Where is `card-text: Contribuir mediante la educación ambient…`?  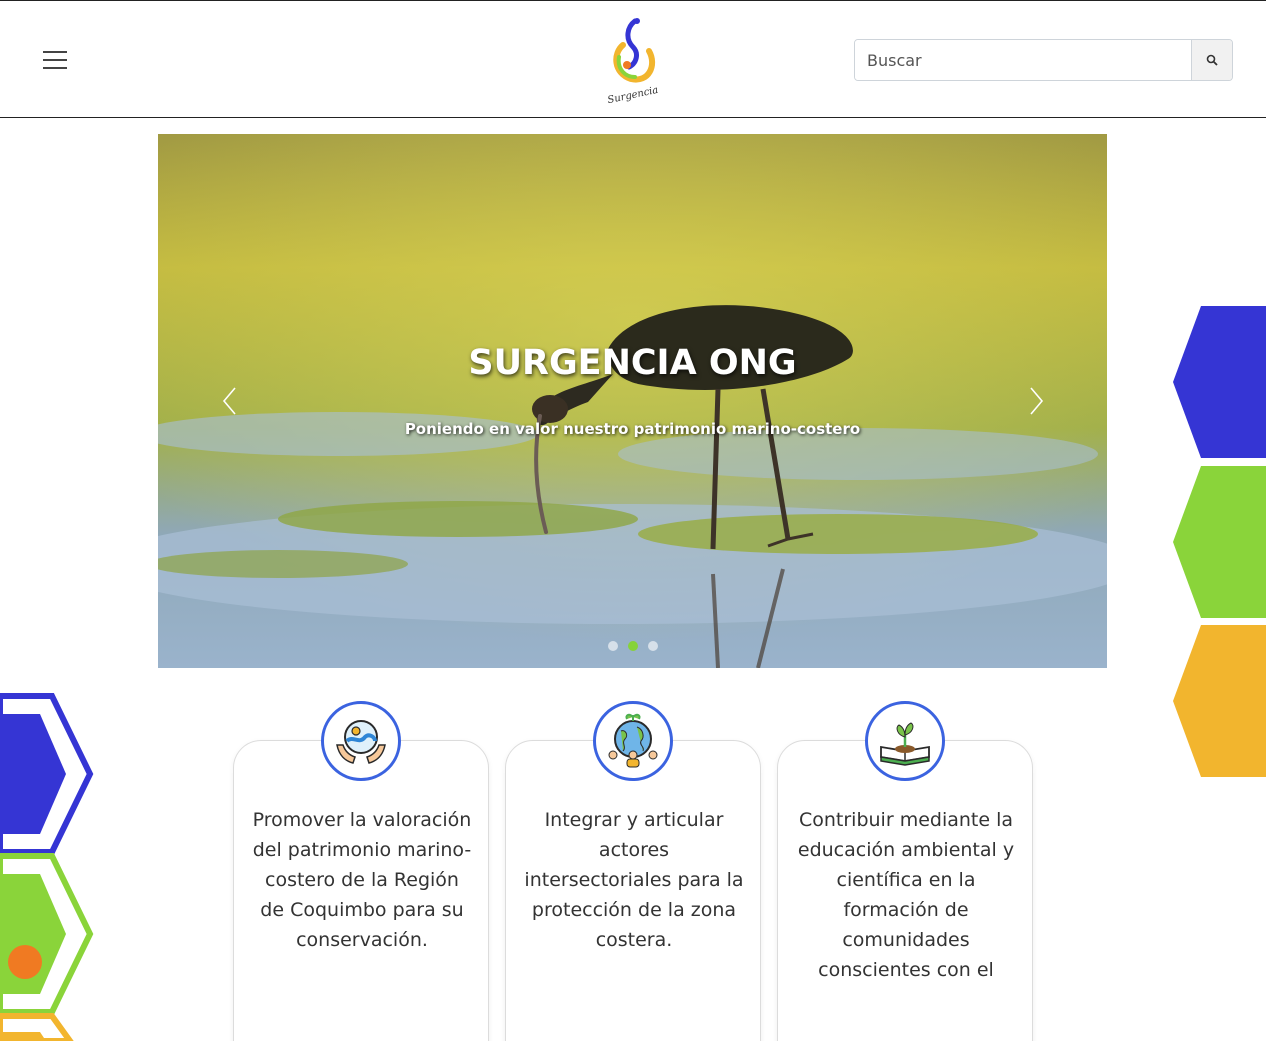
card-text: Contribuir mediante la educación ambient… is located at coordinates (906, 895).